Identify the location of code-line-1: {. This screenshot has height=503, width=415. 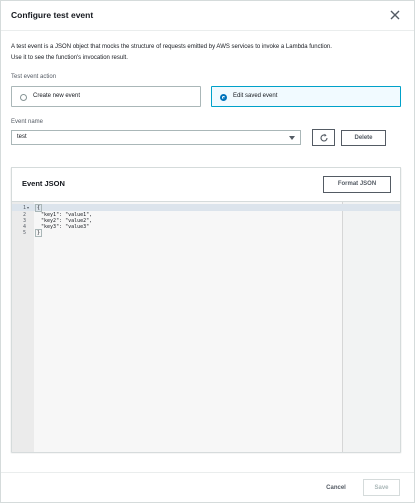
(39, 208).